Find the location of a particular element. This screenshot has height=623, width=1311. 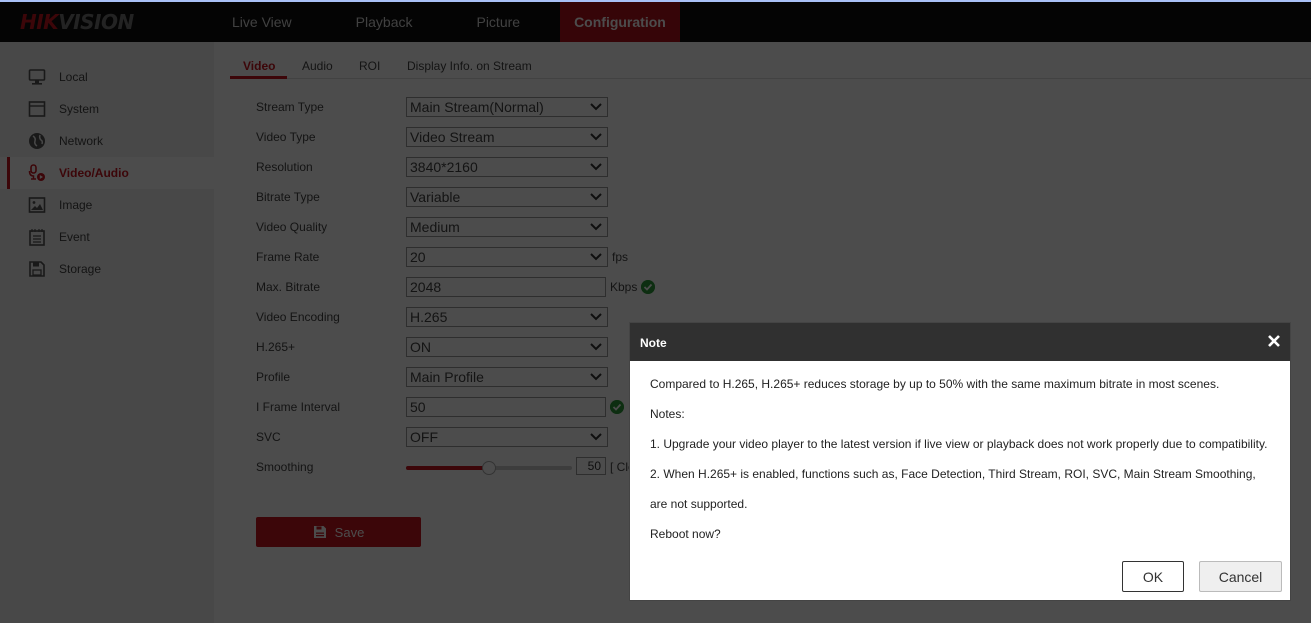

close-icon is located at coordinates (1274, 341).